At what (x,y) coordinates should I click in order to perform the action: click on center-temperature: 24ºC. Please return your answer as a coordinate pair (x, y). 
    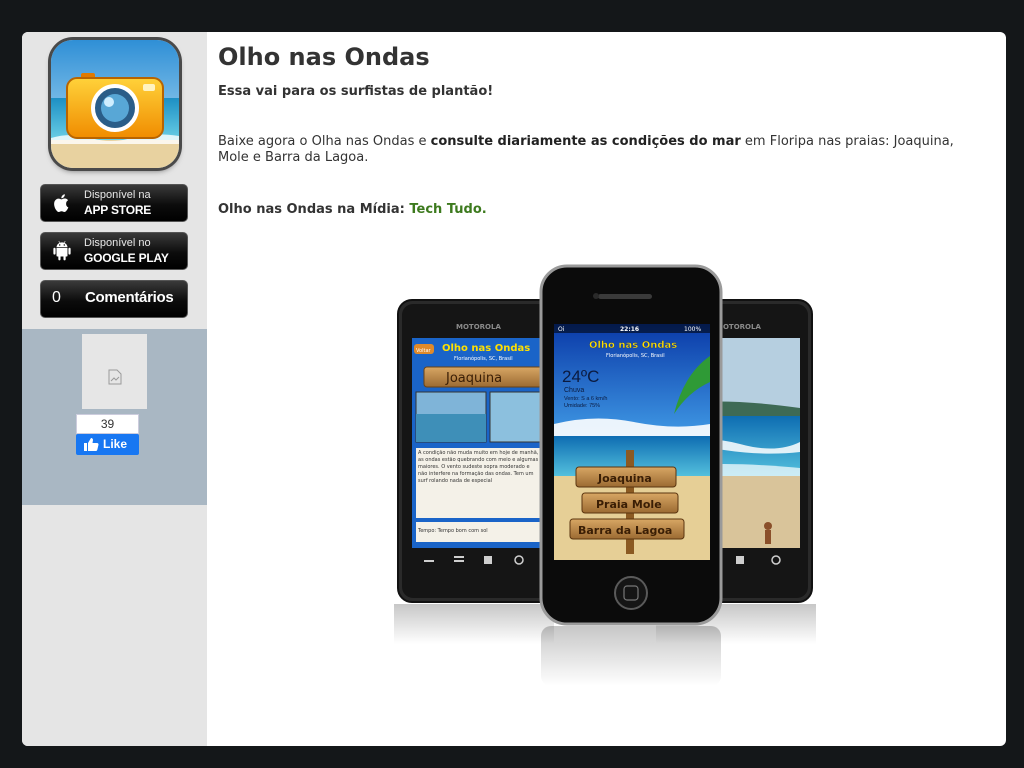
    Looking at the image, I should click on (580, 376).